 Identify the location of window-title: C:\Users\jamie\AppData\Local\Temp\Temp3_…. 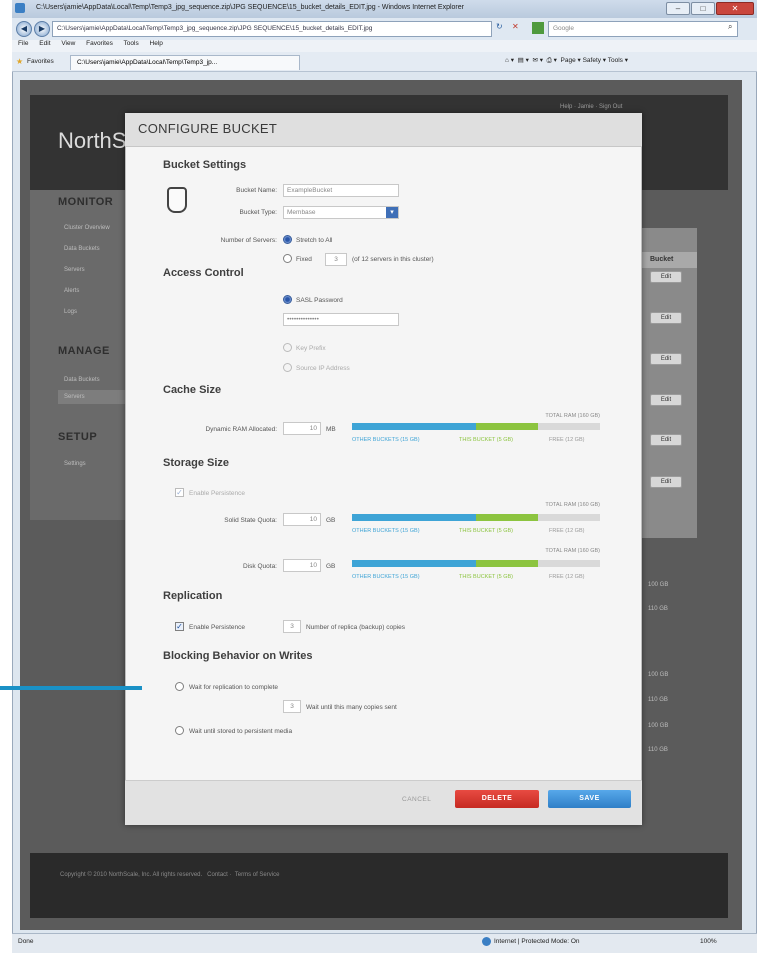
(384, 9).